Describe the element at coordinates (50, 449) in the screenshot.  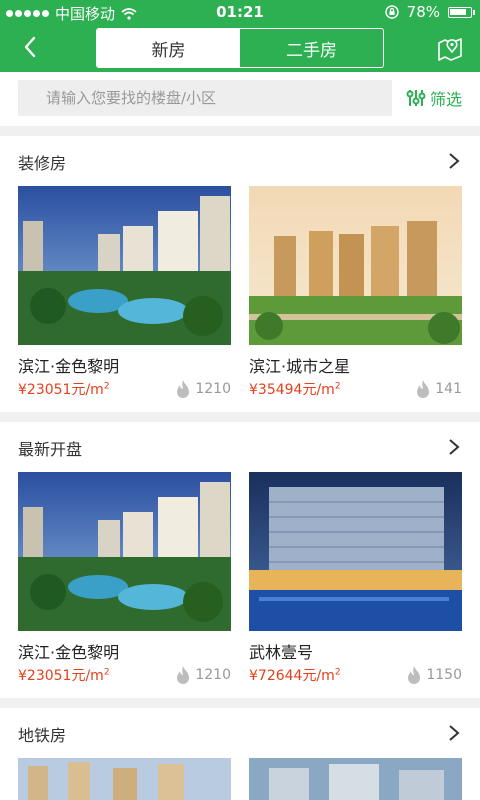
I see `section-title: 最新开盘` at that location.